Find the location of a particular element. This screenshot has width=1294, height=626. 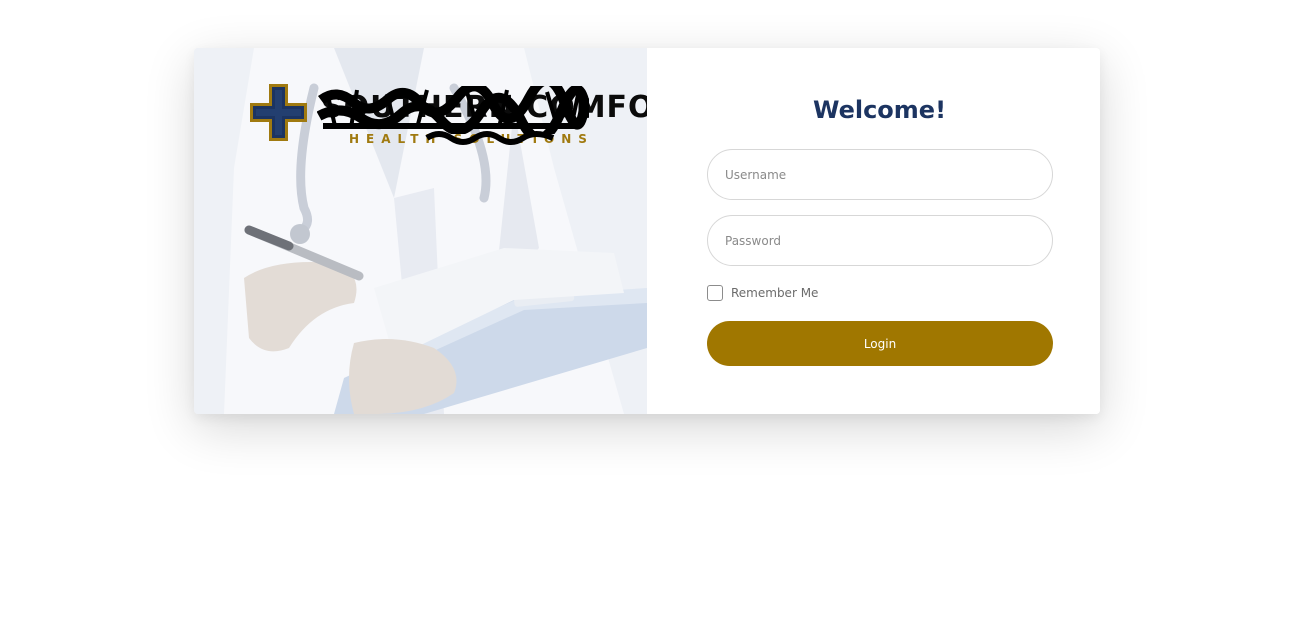

redaction-scribble is located at coordinates (453, 110).